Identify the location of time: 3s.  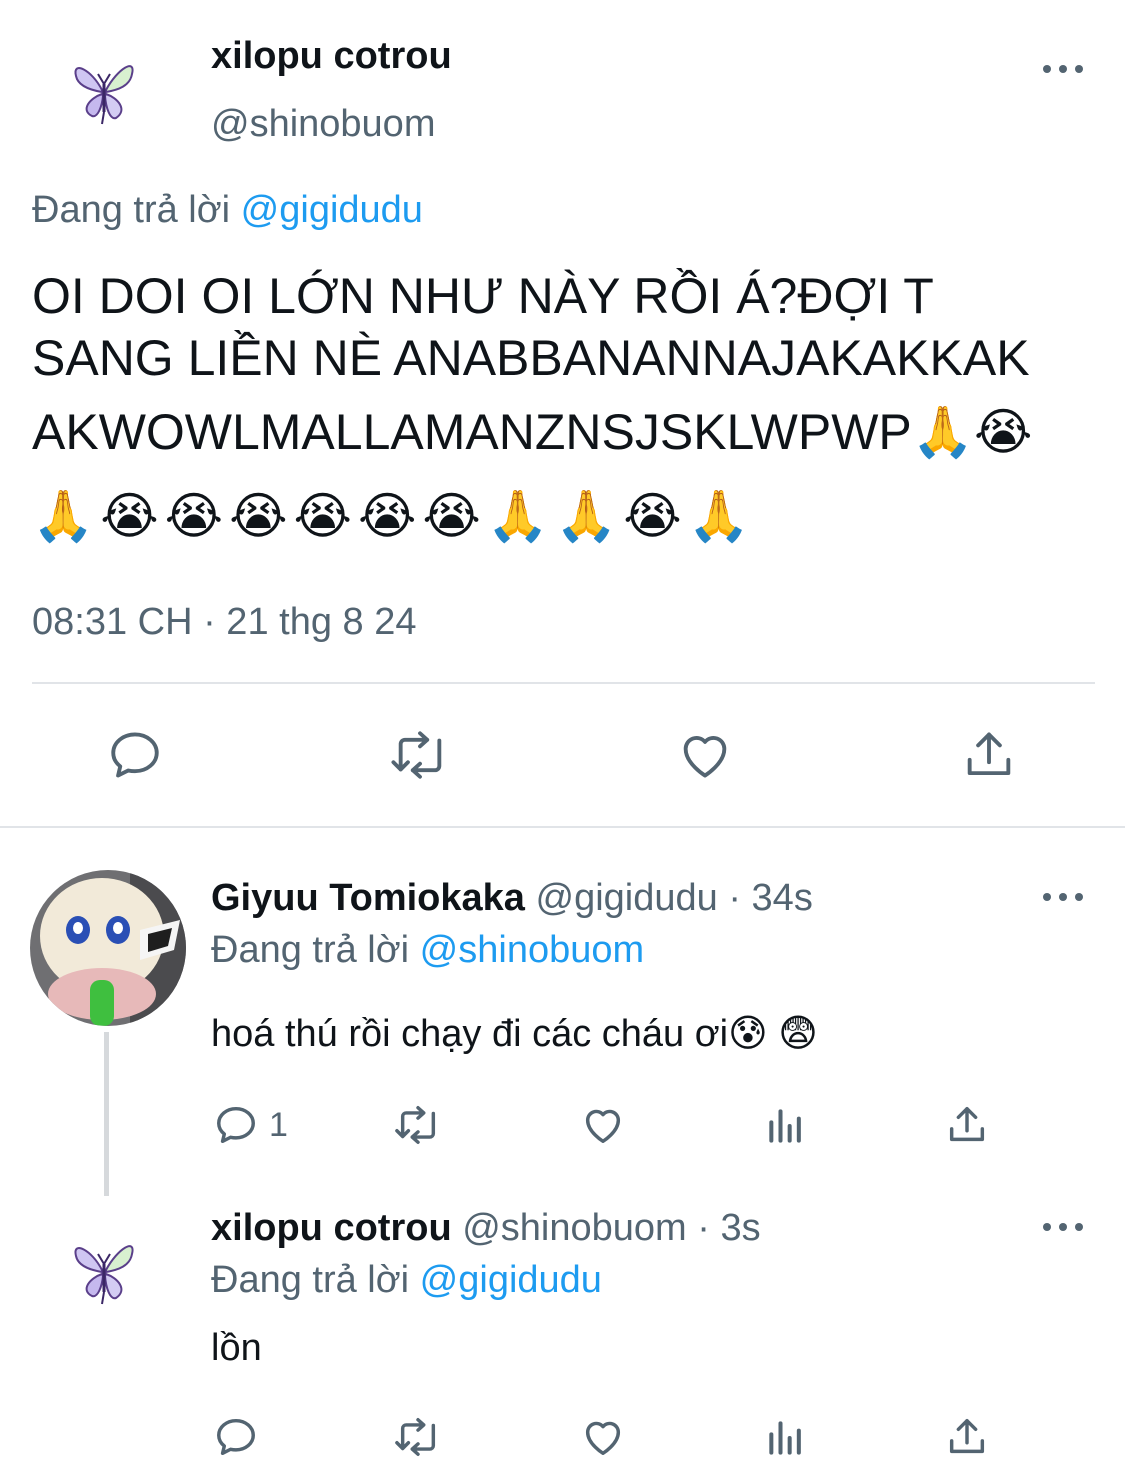
(740, 1228).